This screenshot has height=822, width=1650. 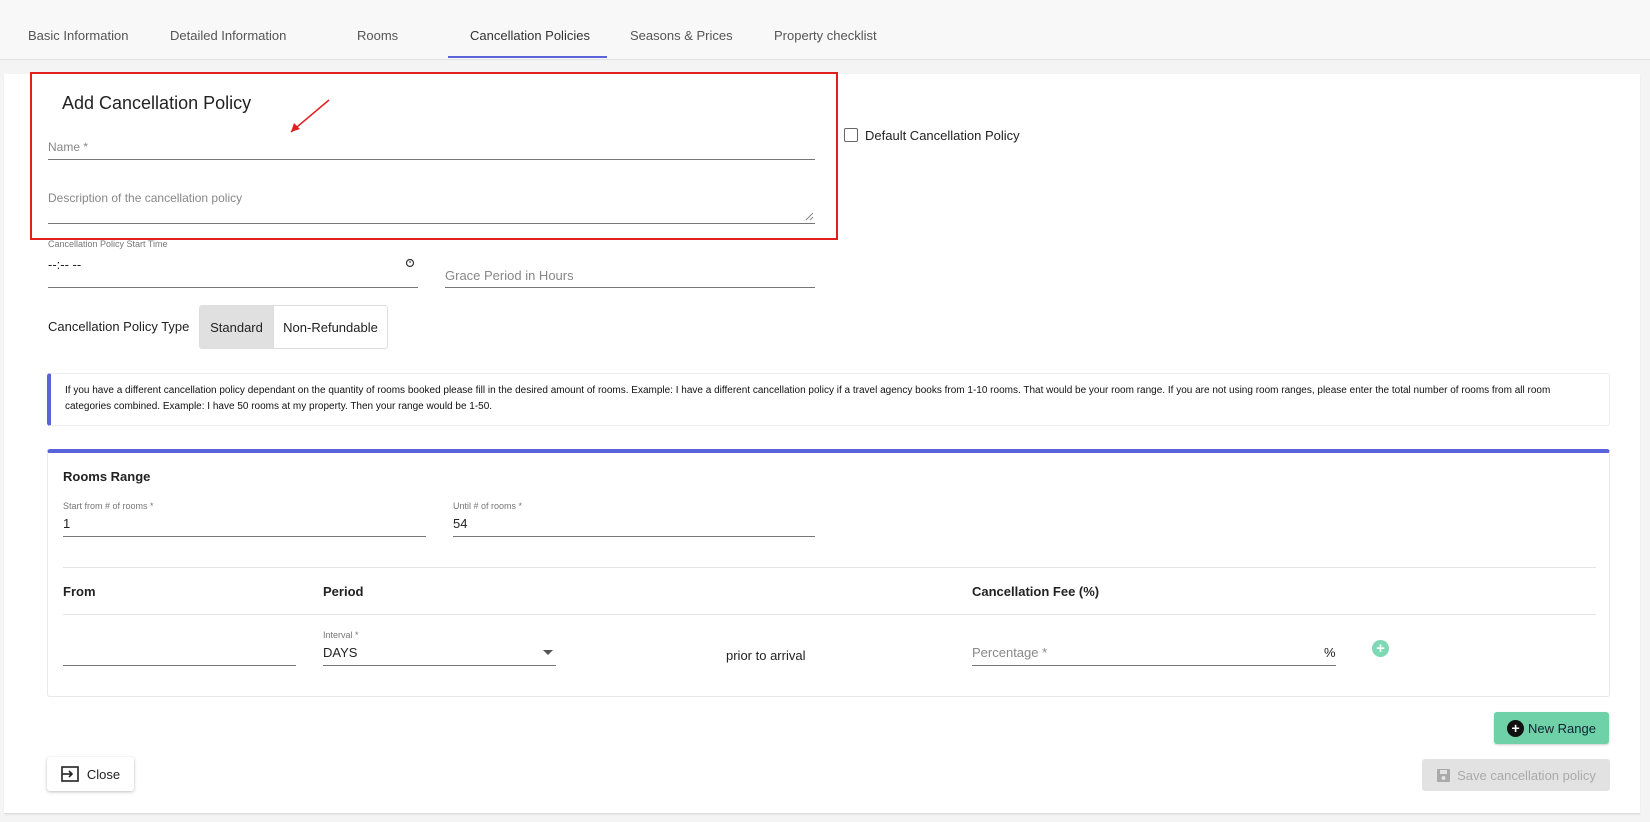 I want to click on dropdown-caret-icon, so click(x=548, y=653).